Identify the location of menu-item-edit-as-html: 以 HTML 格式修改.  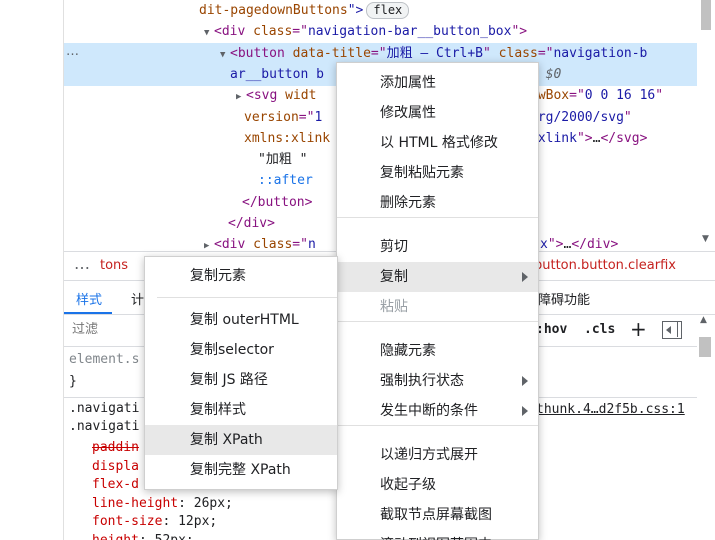
(437, 143).